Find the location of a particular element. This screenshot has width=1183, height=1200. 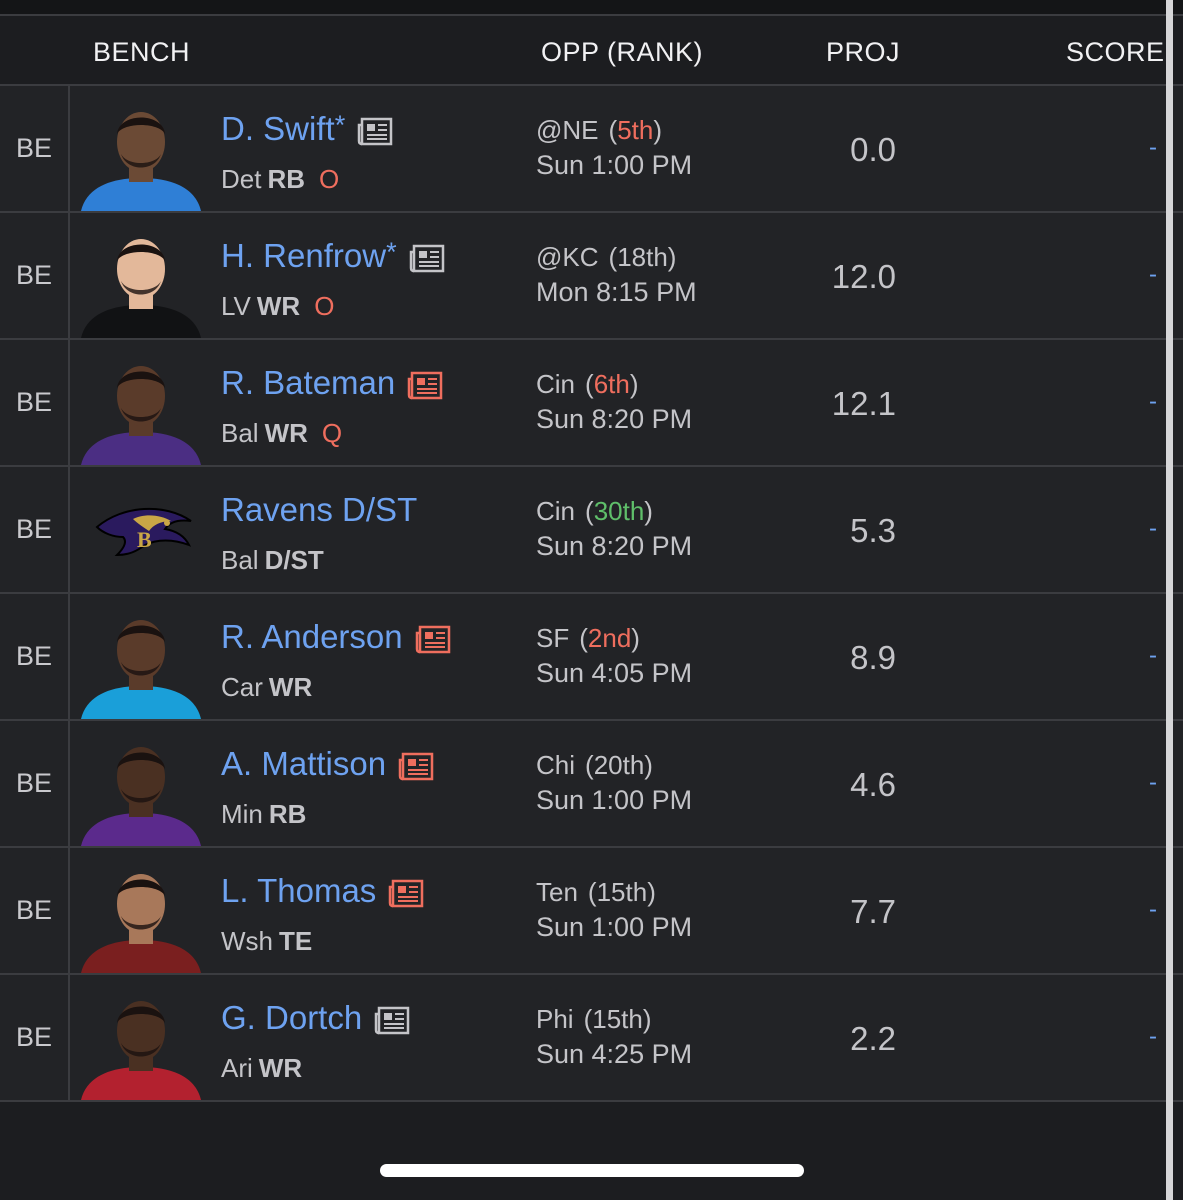

rank-value: 5th is located at coordinates (635, 130).